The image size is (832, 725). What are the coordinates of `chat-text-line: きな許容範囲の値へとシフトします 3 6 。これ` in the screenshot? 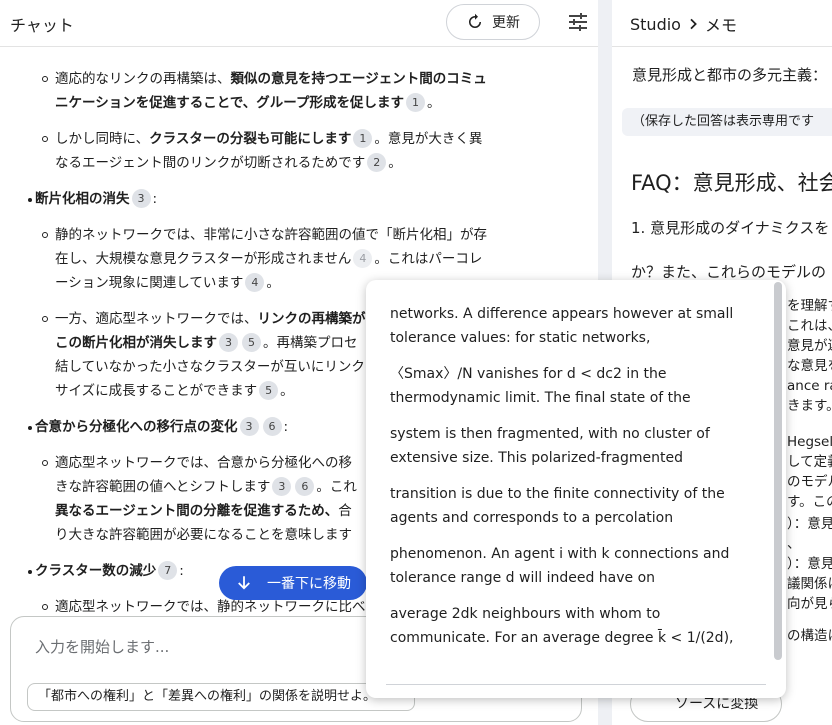 It's located at (206, 487).